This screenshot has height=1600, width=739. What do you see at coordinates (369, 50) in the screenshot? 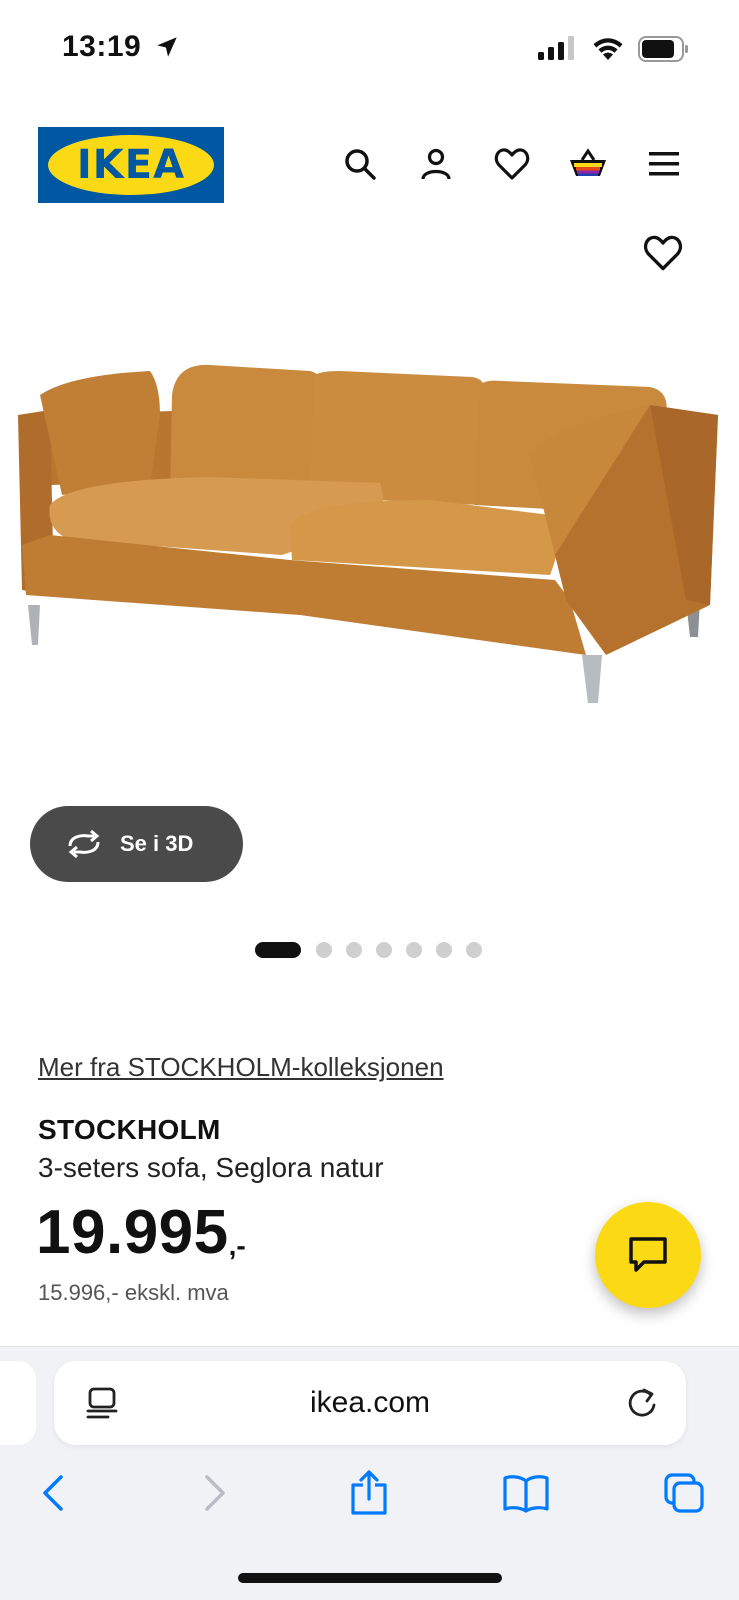
I see `status-bar: 13:19` at bounding box center [369, 50].